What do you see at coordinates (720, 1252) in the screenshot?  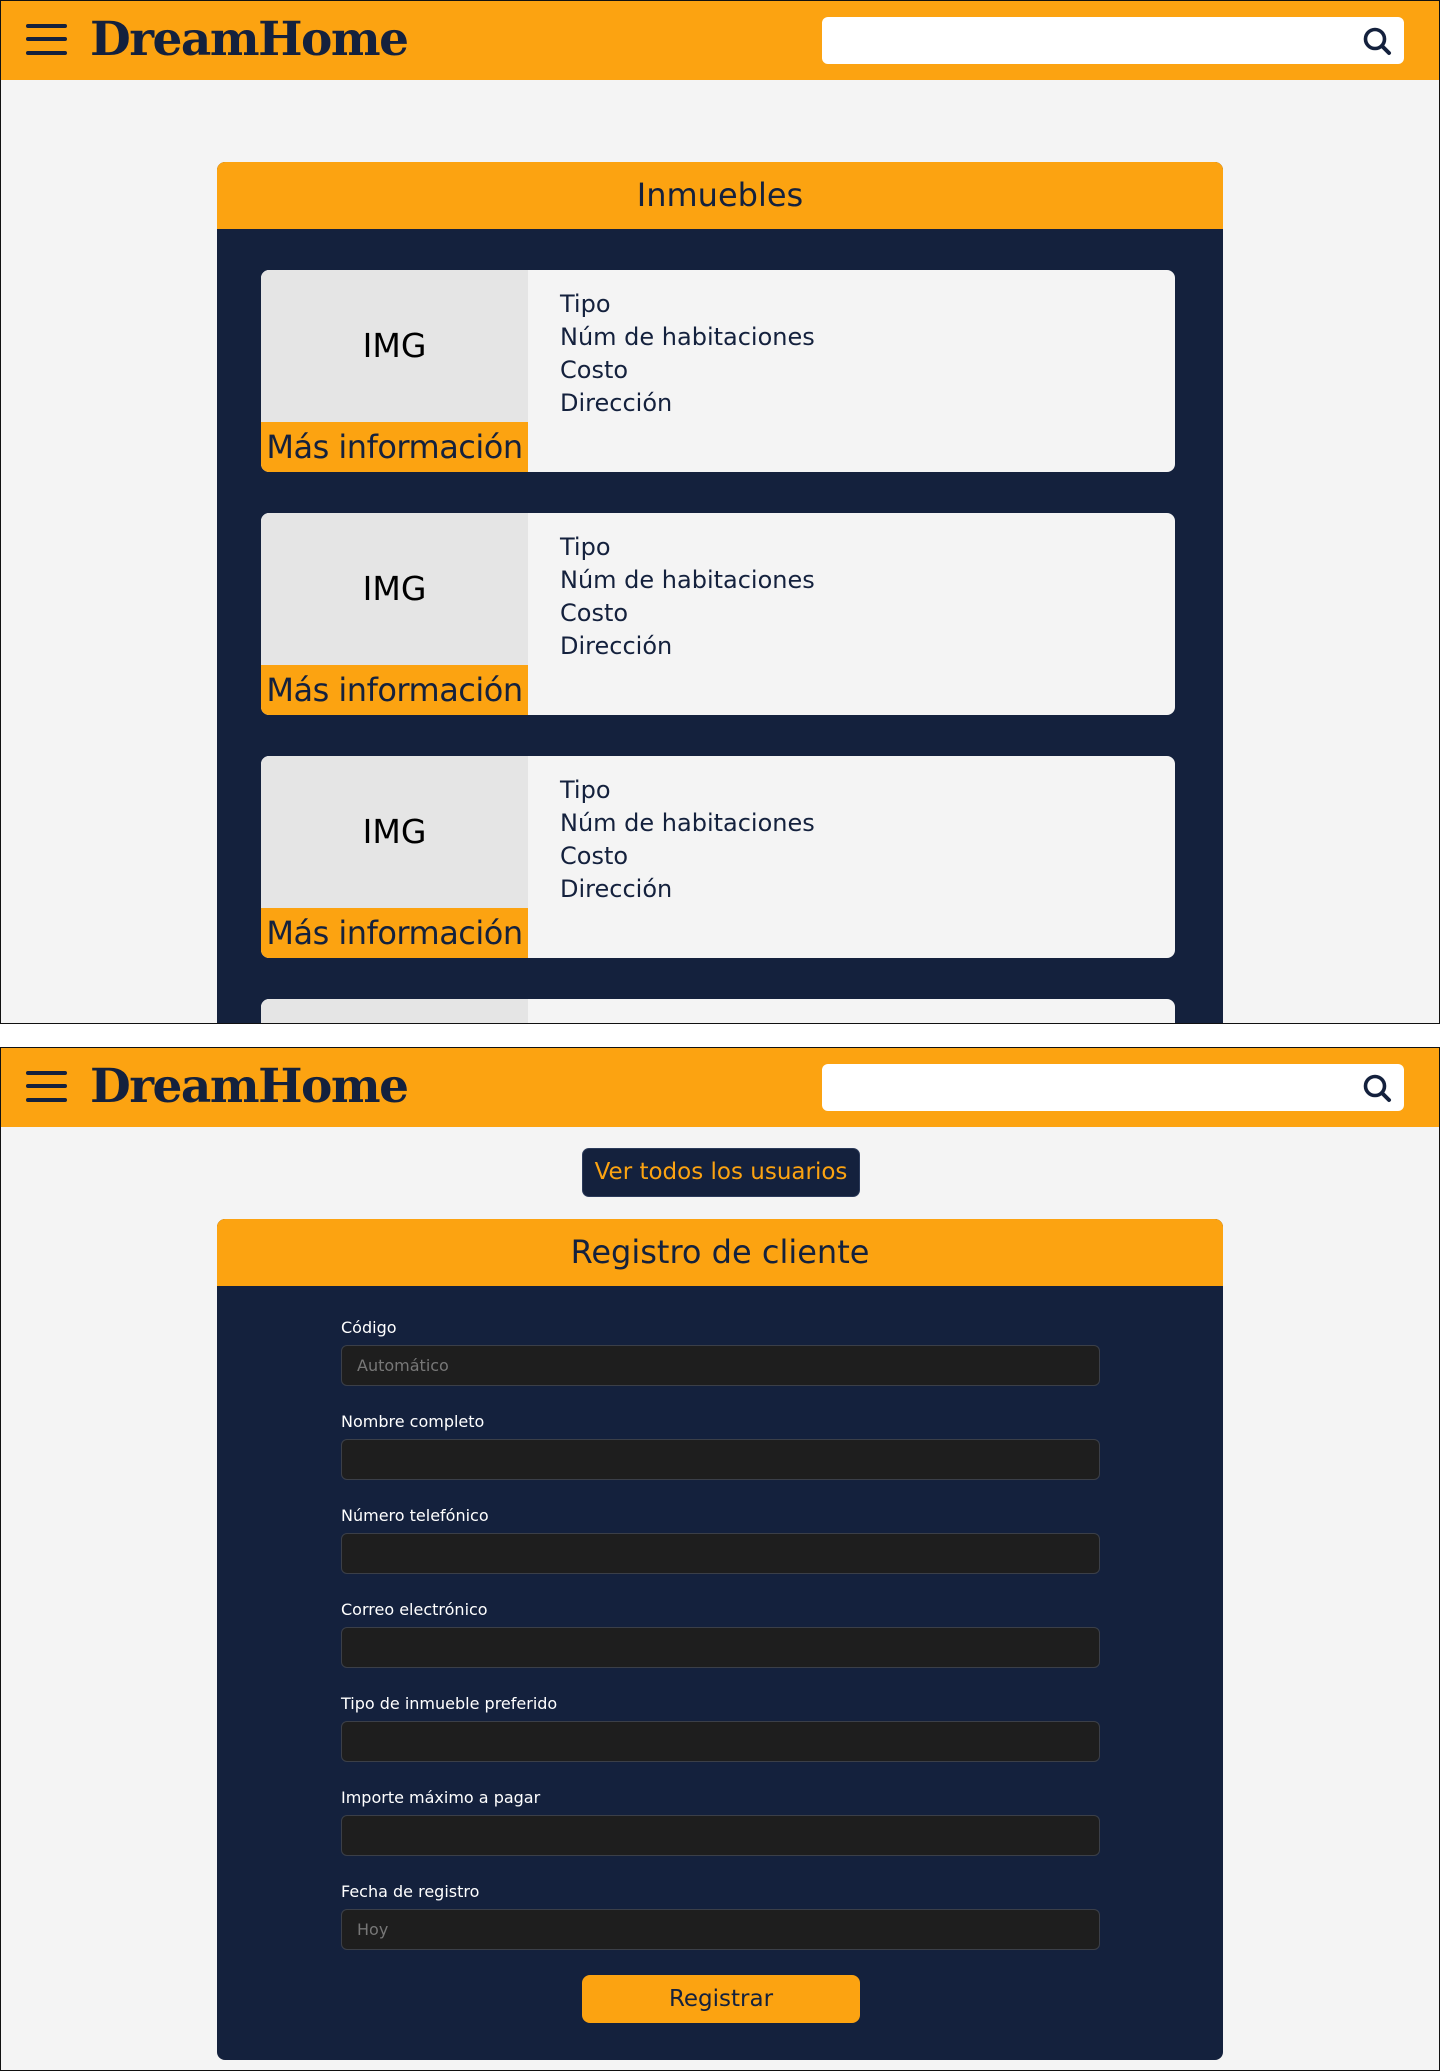 I see `panel-title: Registro de cliente` at bounding box center [720, 1252].